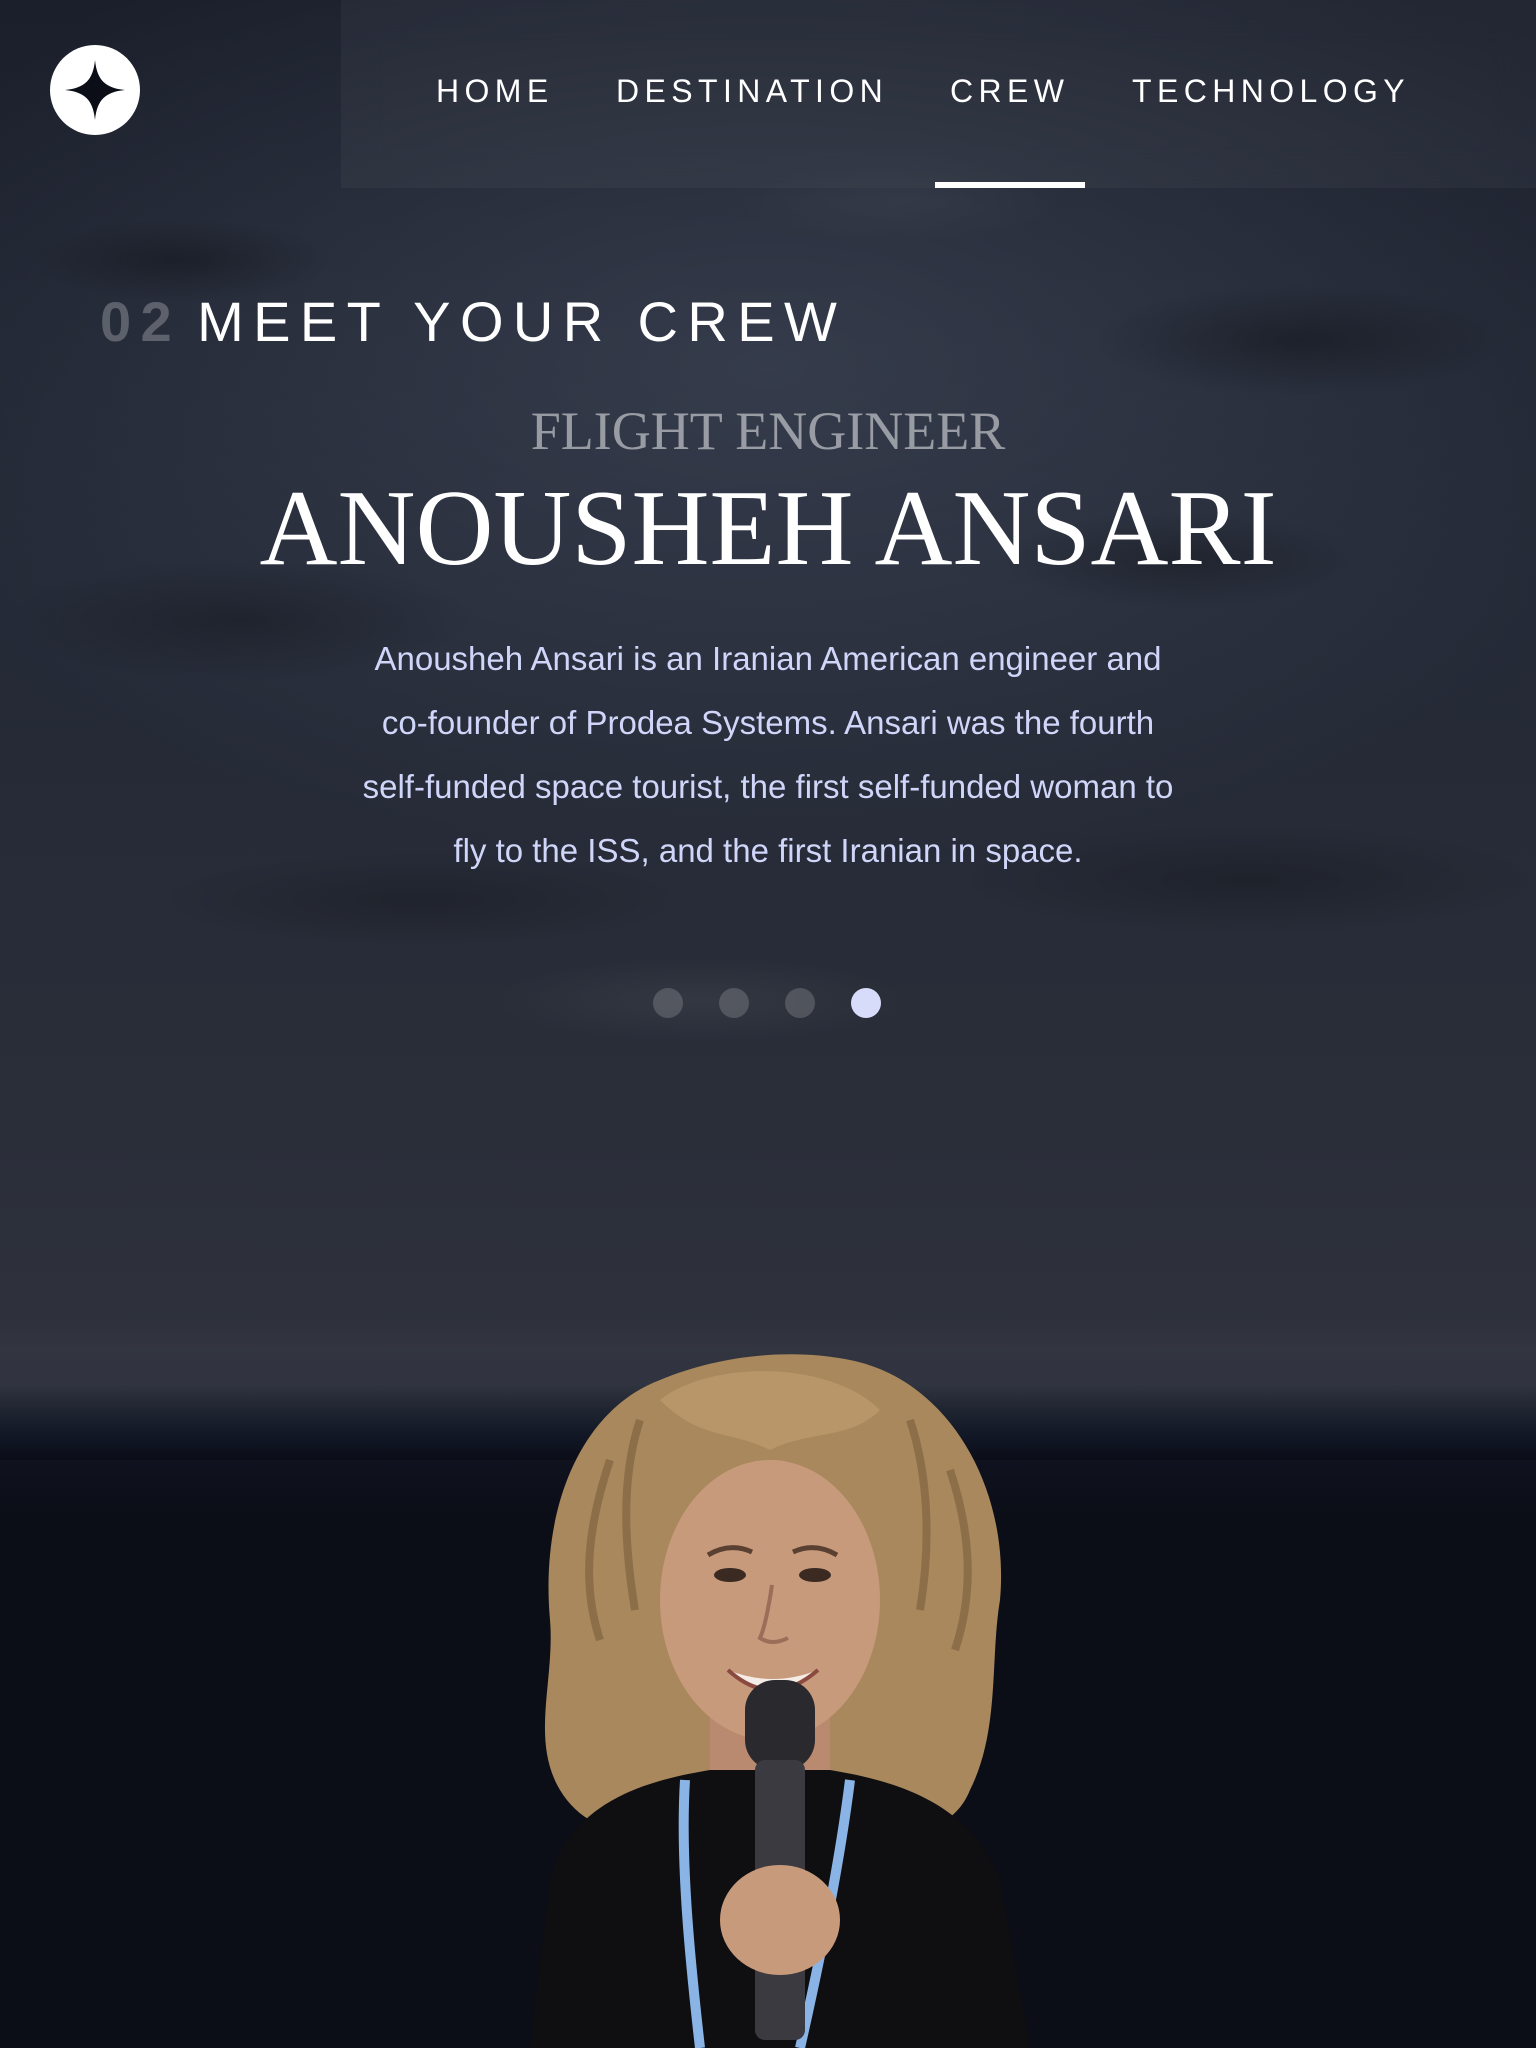  Describe the element at coordinates (752, 91) in the screenshot. I see `nav-item-destination: DESTINATION` at that location.